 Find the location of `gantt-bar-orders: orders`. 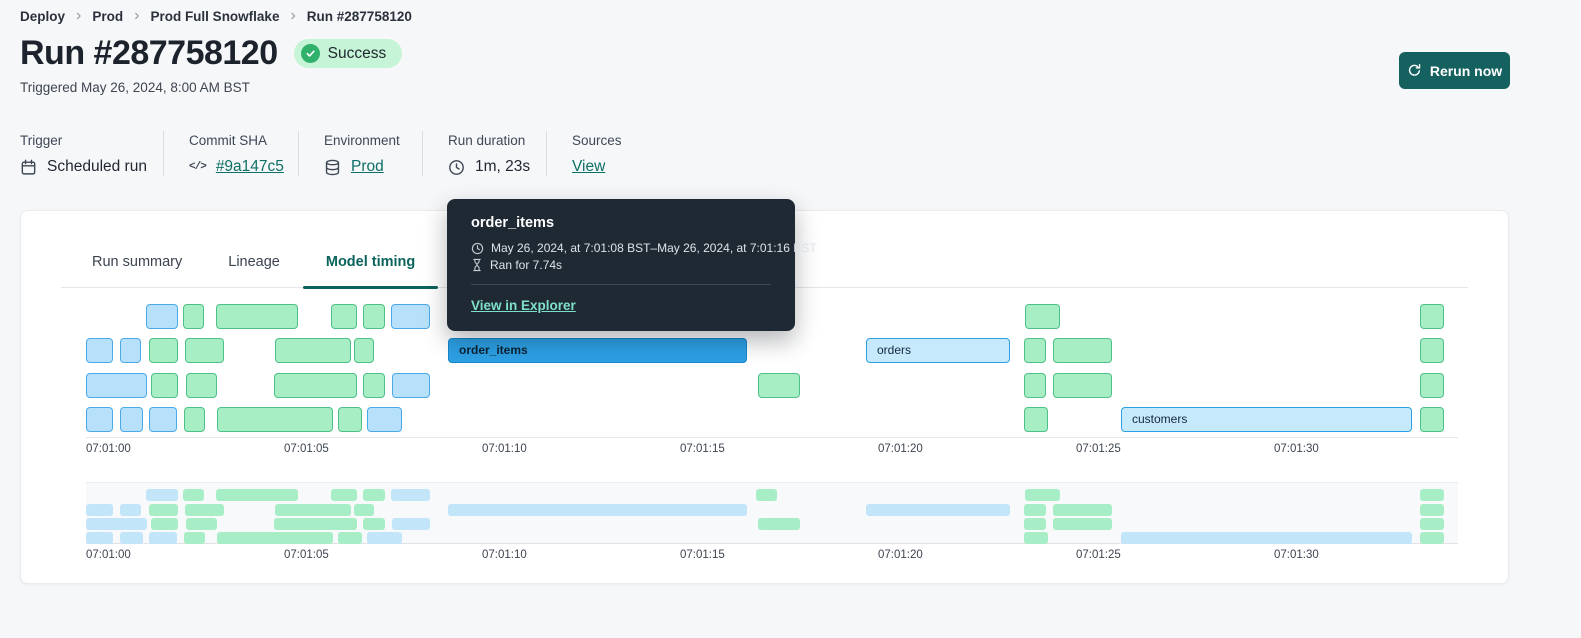

gantt-bar-orders: orders is located at coordinates (938, 350).